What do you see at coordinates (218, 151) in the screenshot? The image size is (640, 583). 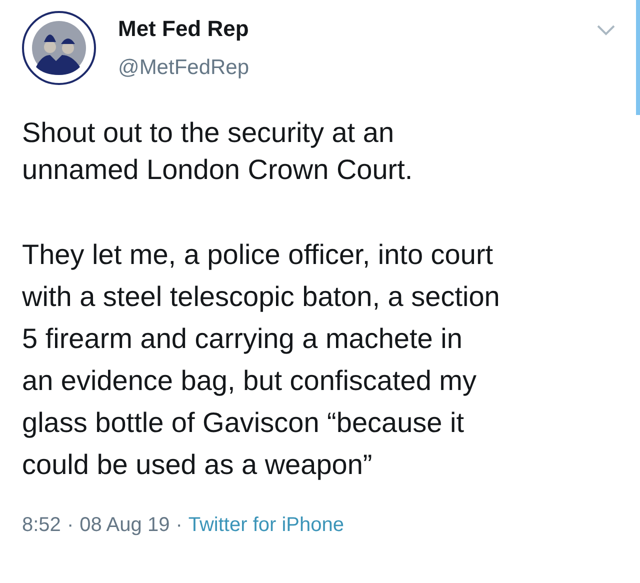 I see `tweet-text: Shout out to the security at an unnamed London Crown Court.` at bounding box center [218, 151].